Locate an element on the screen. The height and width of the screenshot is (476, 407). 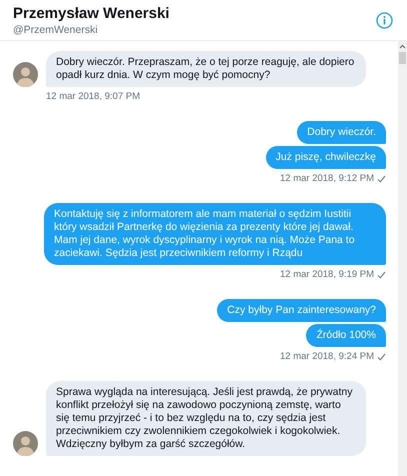
message-time: 12 mar 2018, 9:12 PM is located at coordinates (327, 178).